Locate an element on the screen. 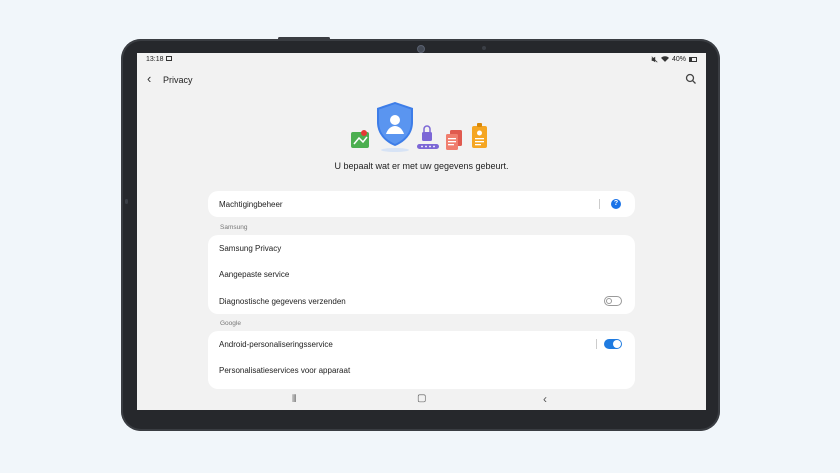 The width and height of the screenshot is (840, 473). proximity-sensor is located at coordinates (484, 48).